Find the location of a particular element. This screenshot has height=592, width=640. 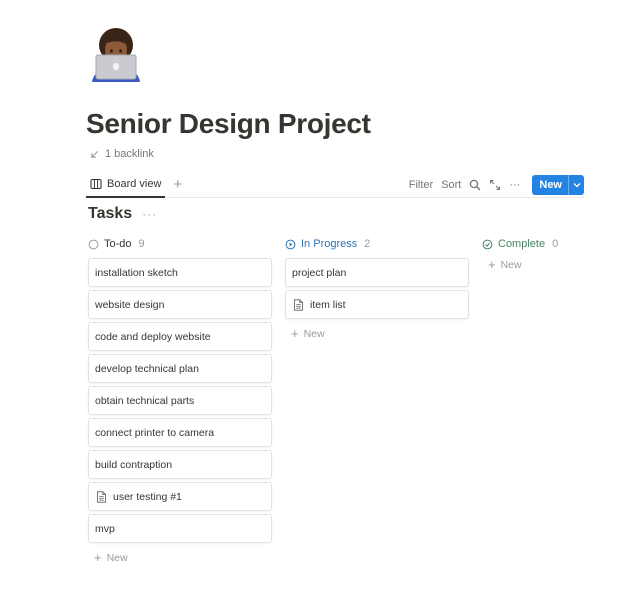

card-title: installation sketch is located at coordinates (136, 272).